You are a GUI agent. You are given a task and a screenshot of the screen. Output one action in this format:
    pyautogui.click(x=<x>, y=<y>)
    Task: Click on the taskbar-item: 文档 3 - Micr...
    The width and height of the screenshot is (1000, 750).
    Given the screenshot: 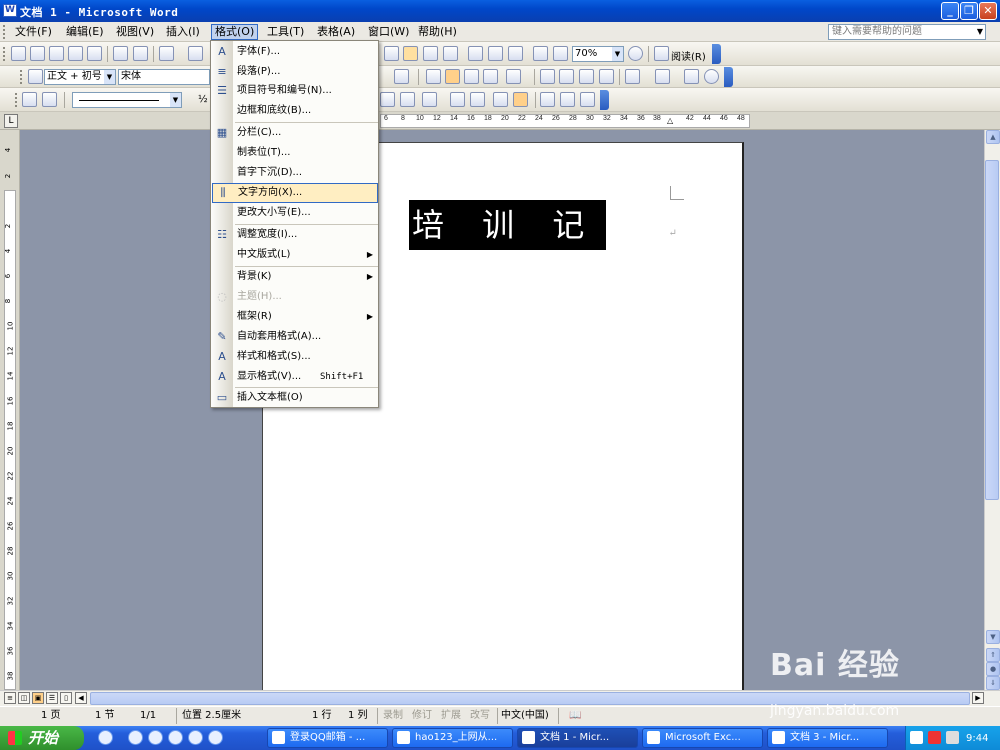 What is the action you would take?
    pyautogui.click(x=827, y=738)
    